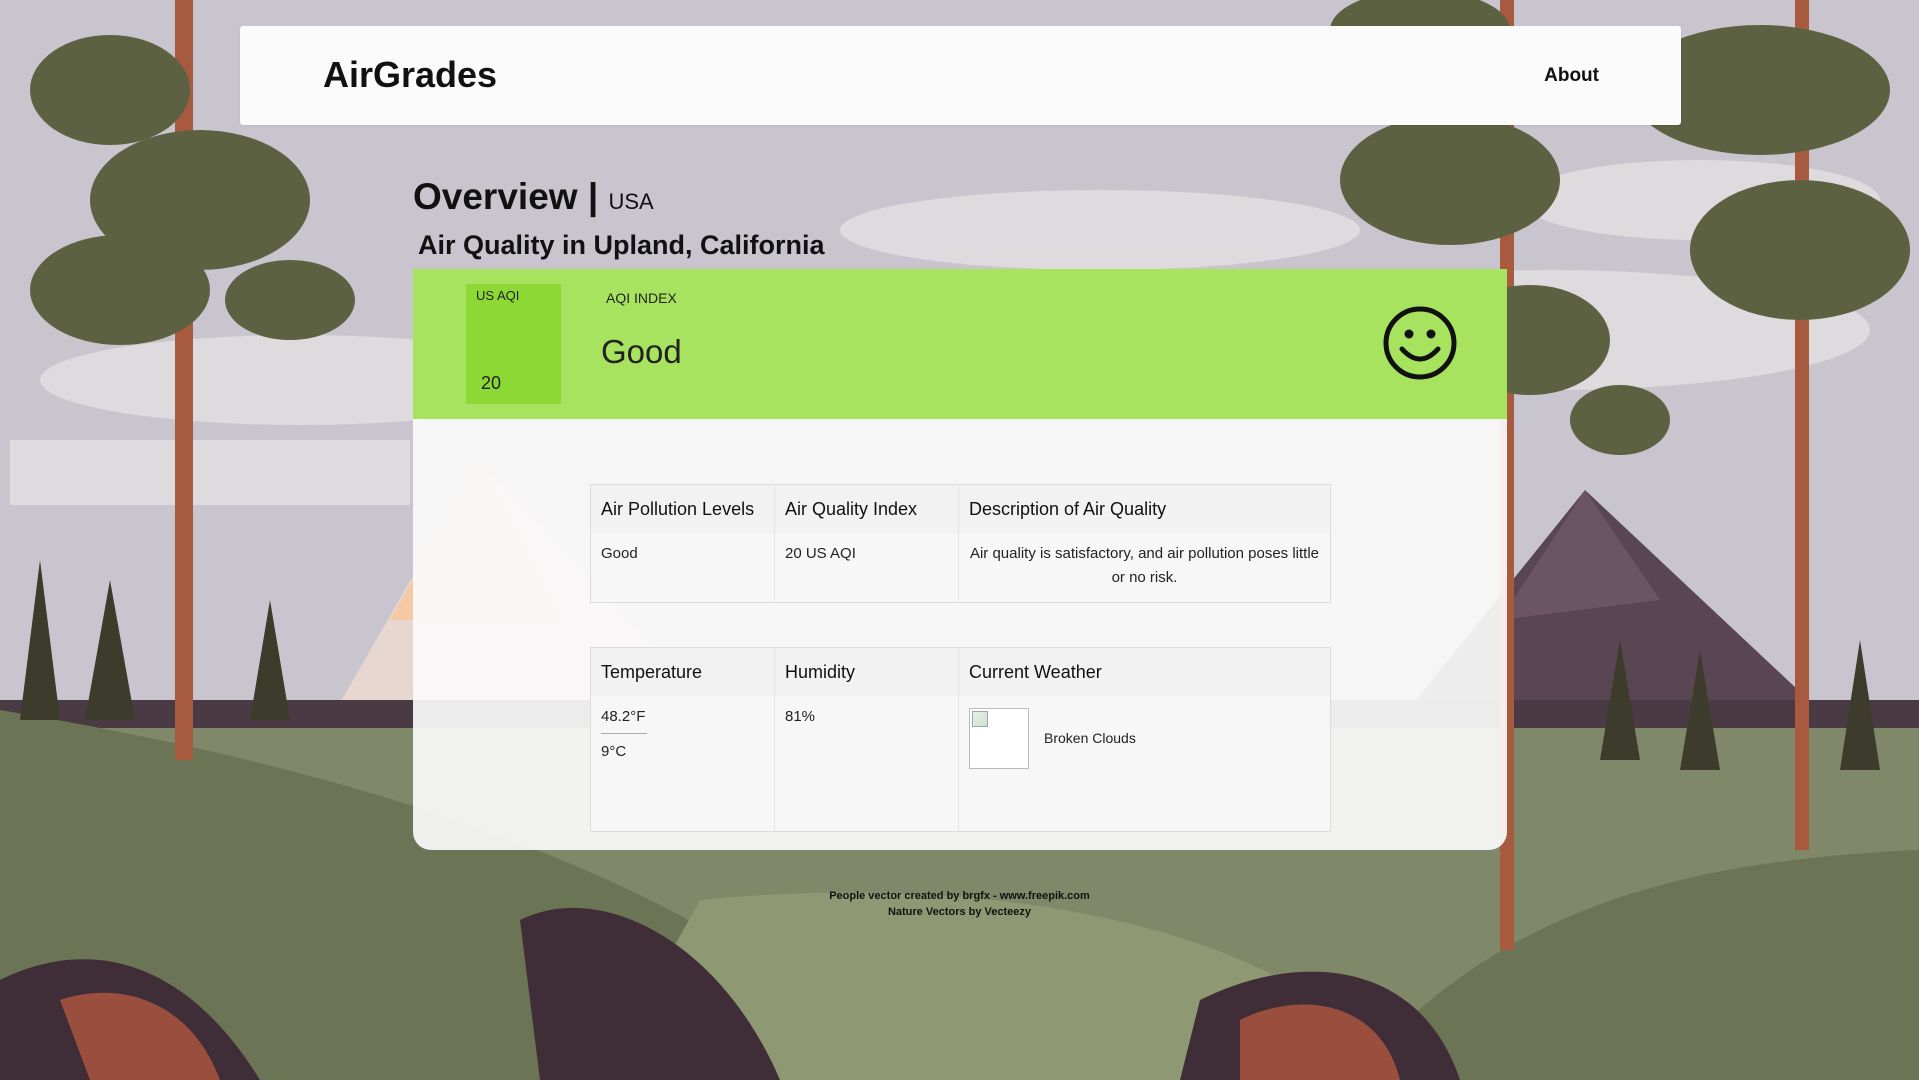 This screenshot has width=1919, height=1080. I want to click on table-header: Current Weather, so click(1144, 671).